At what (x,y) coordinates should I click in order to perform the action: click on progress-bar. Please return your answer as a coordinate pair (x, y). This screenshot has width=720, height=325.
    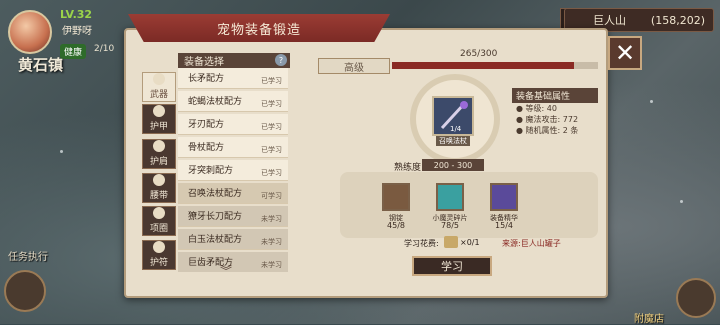
    Looking at the image, I should click on (495, 65).